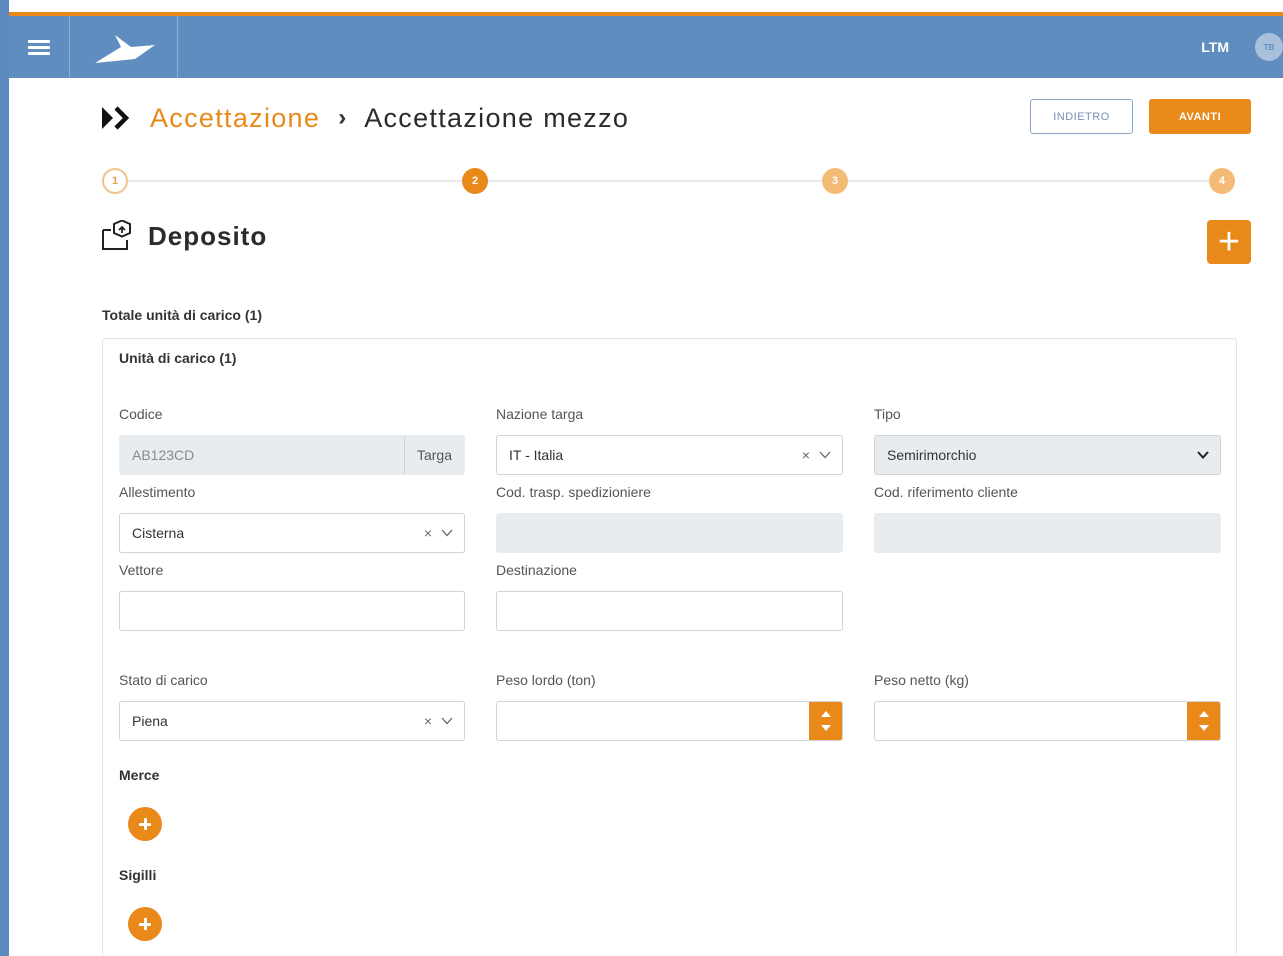  I want to click on stepper-line, so click(669, 181).